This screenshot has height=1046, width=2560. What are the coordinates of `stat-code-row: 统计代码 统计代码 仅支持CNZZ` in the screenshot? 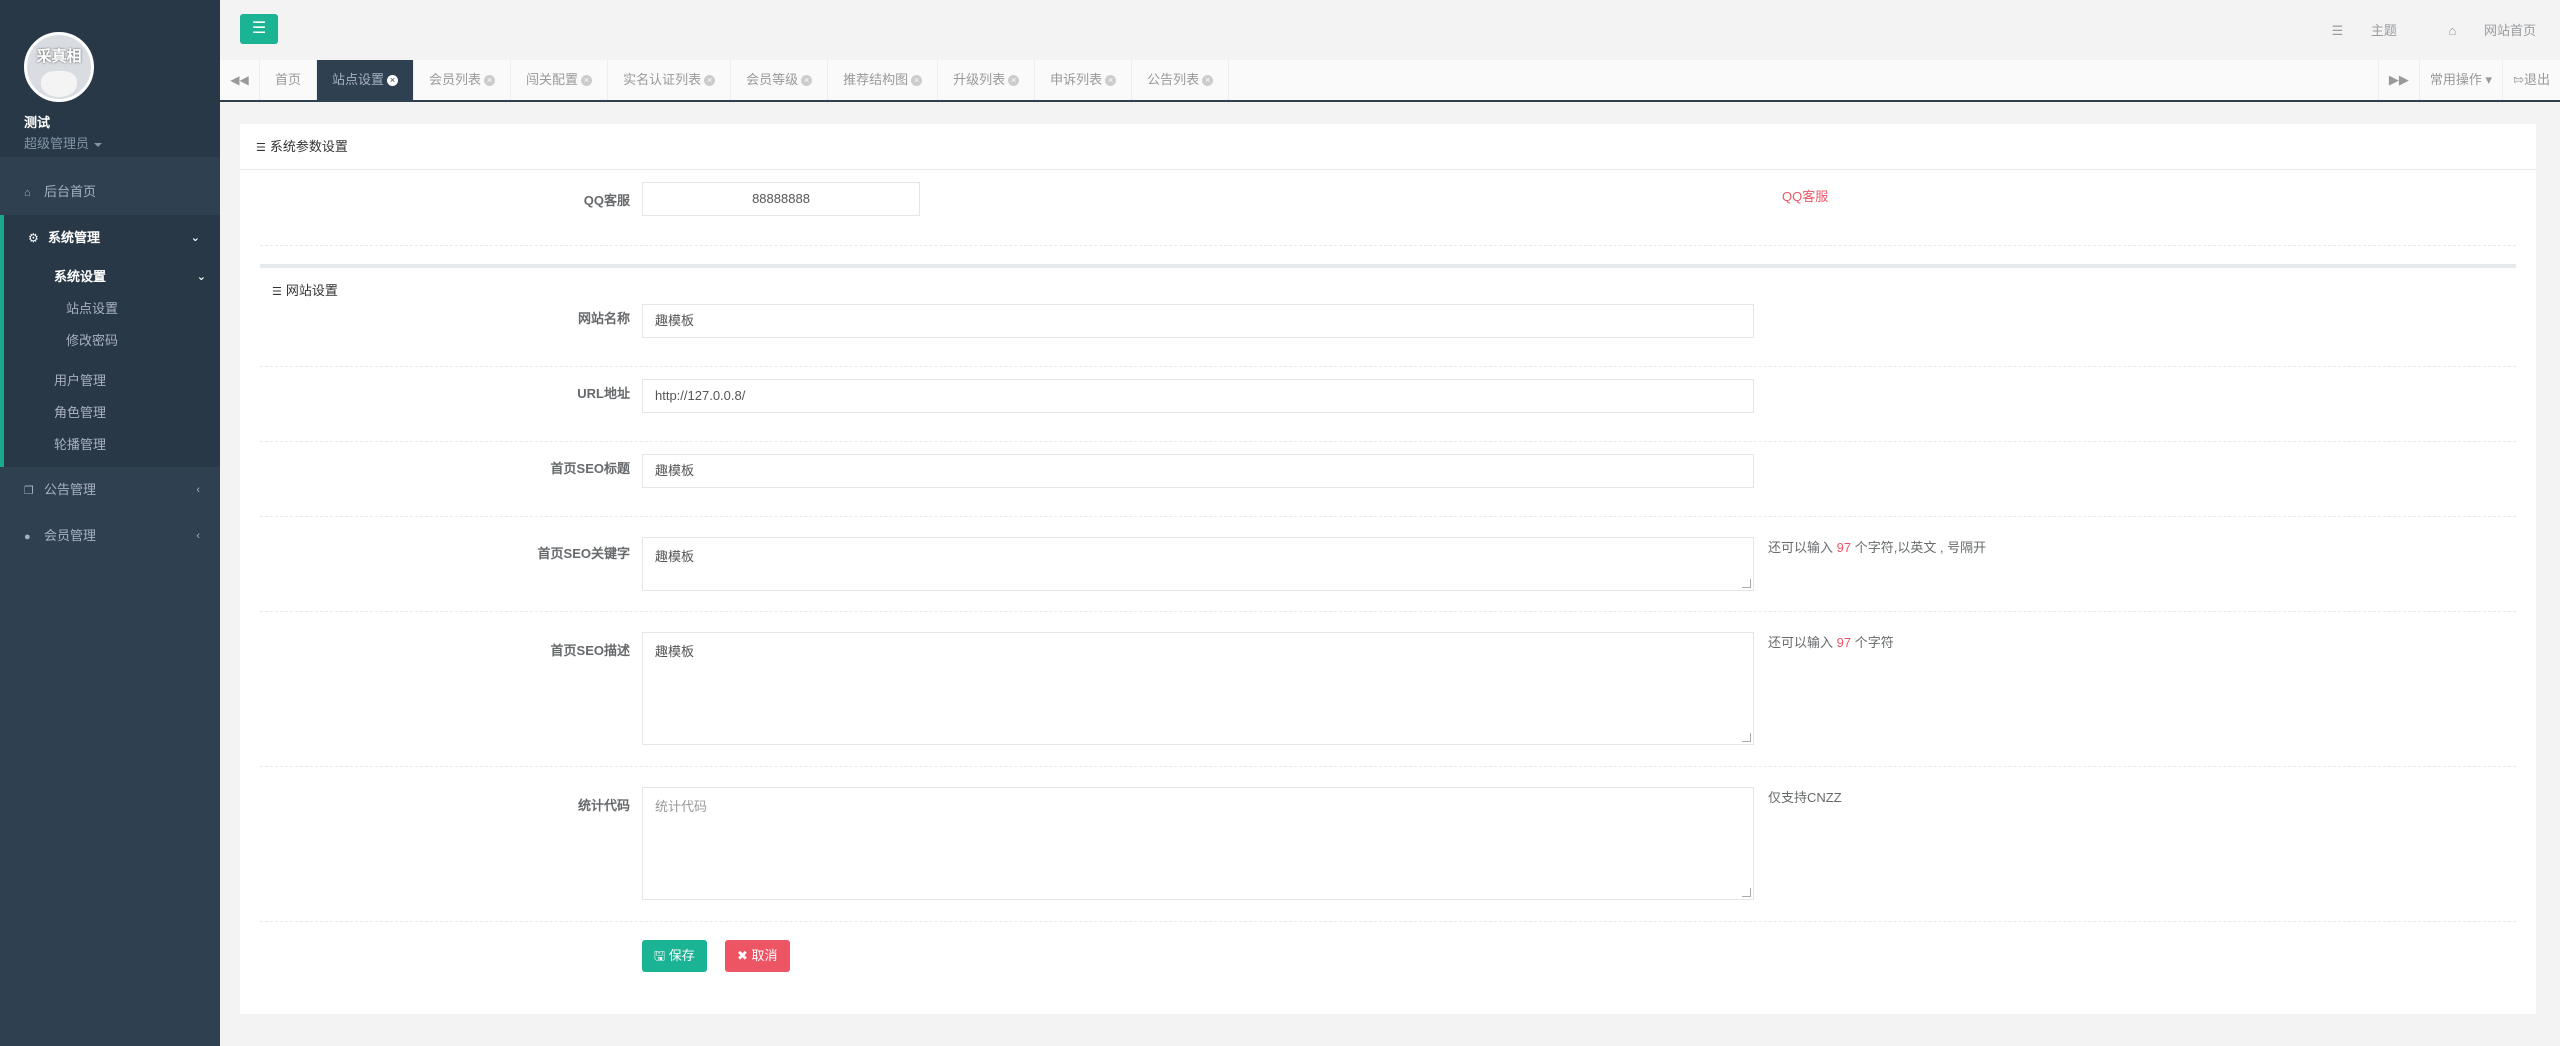 It's located at (1388, 844).